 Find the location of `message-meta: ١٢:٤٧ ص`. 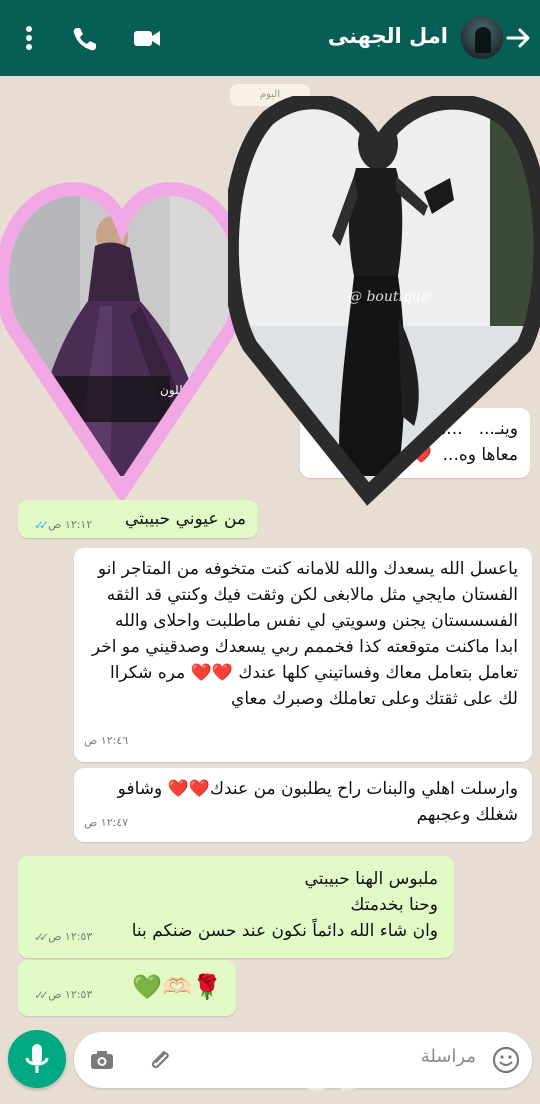

message-meta: ١٢:٤٧ ص is located at coordinates (106, 823).